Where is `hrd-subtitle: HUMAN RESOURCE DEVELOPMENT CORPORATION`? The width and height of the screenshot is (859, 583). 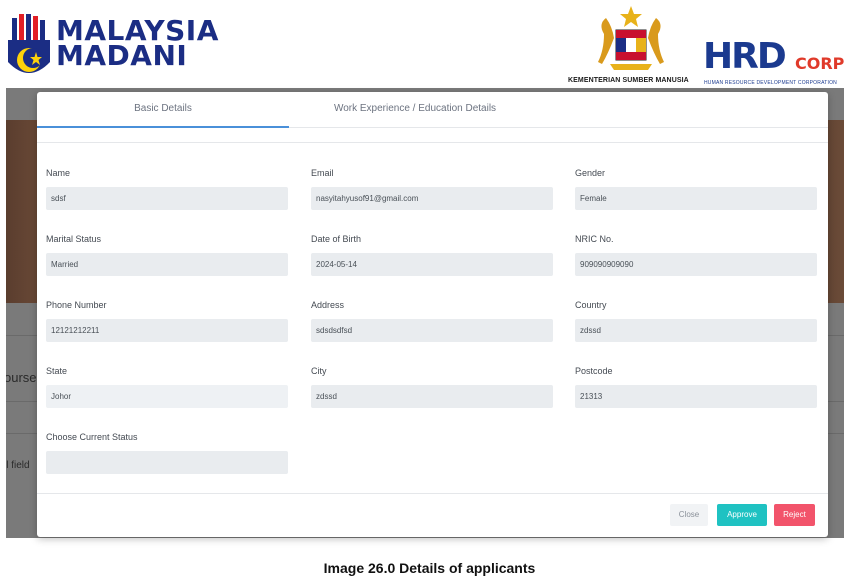 hrd-subtitle: HUMAN RESOURCE DEVELOPMENT CORPORATION is located at coordinates (770, 83).